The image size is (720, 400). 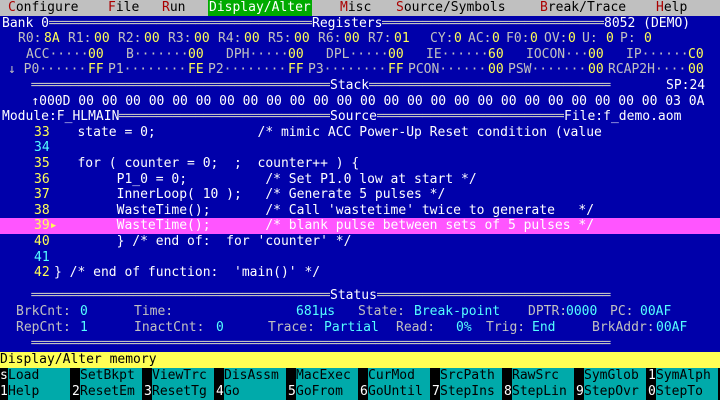 What do you see at coordinates (260, 8) in the screenshot?
I see `menu-display-alter: Display/Alter` at bounding box center [260, 8].